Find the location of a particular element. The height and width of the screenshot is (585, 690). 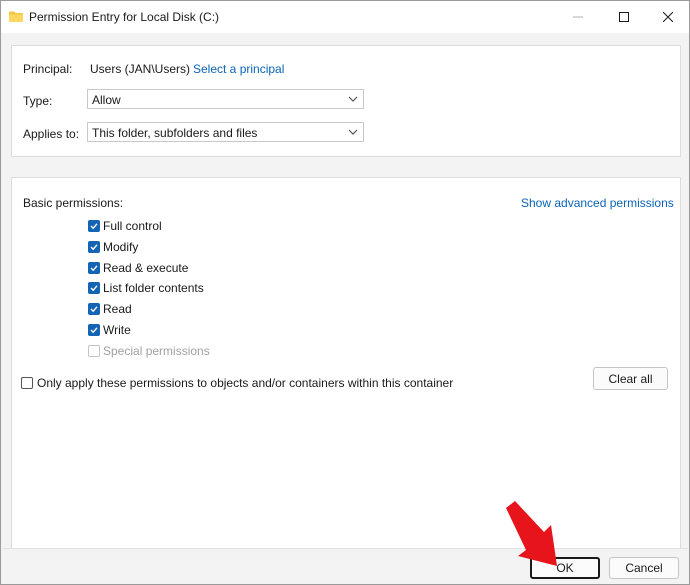

minimize-button is located at coordinates (578, 17).